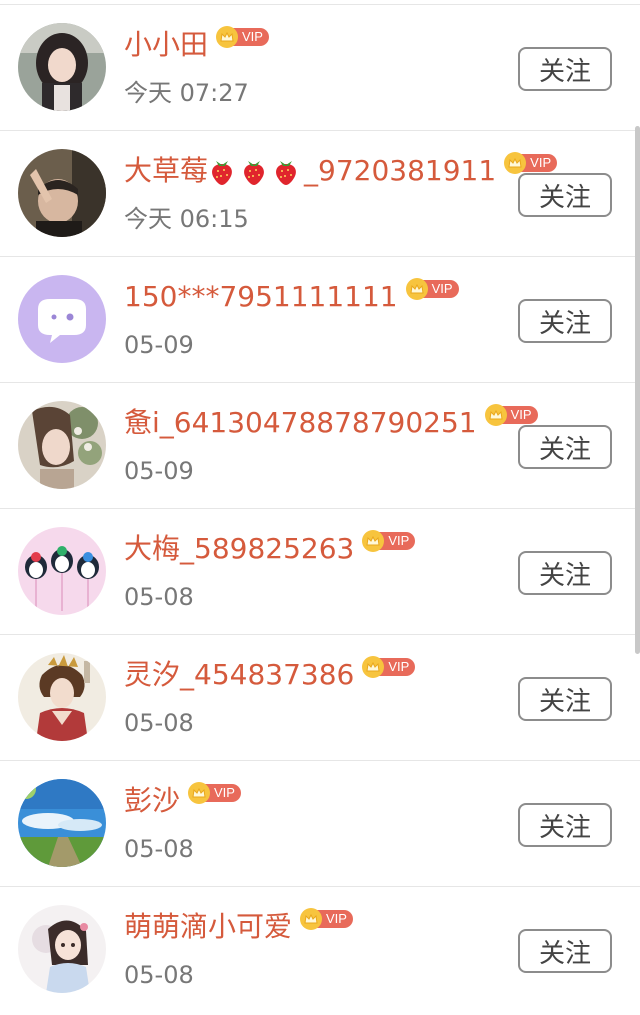  I want to click on user-name: 萌萌滴小可爱, so click(208, 927).